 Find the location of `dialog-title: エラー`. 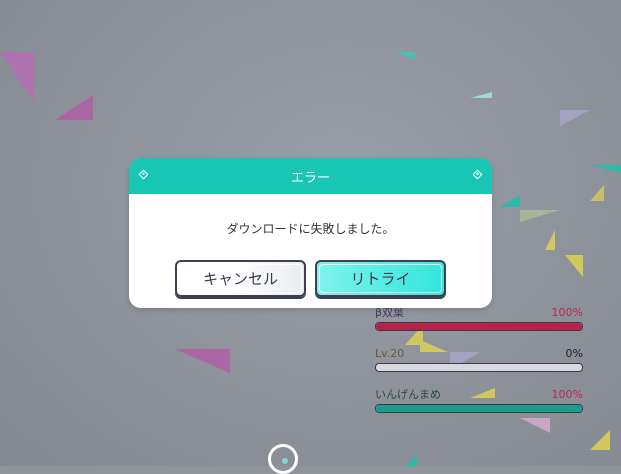

dialog-title: エラー is located at coordinates (310, 178).